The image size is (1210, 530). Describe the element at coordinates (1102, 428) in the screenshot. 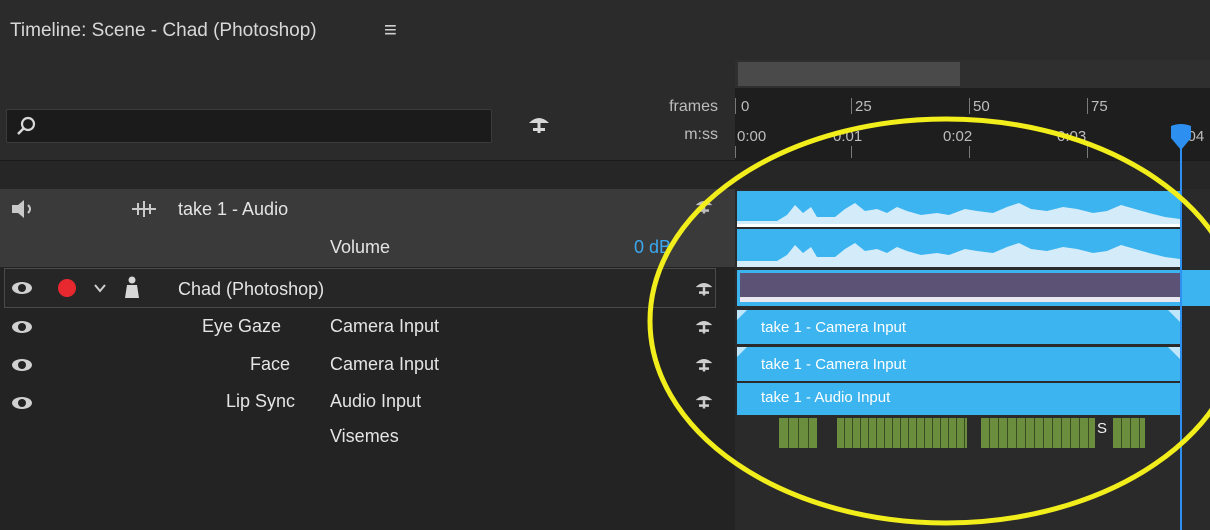

I see `viseme-letter: S` at that location.